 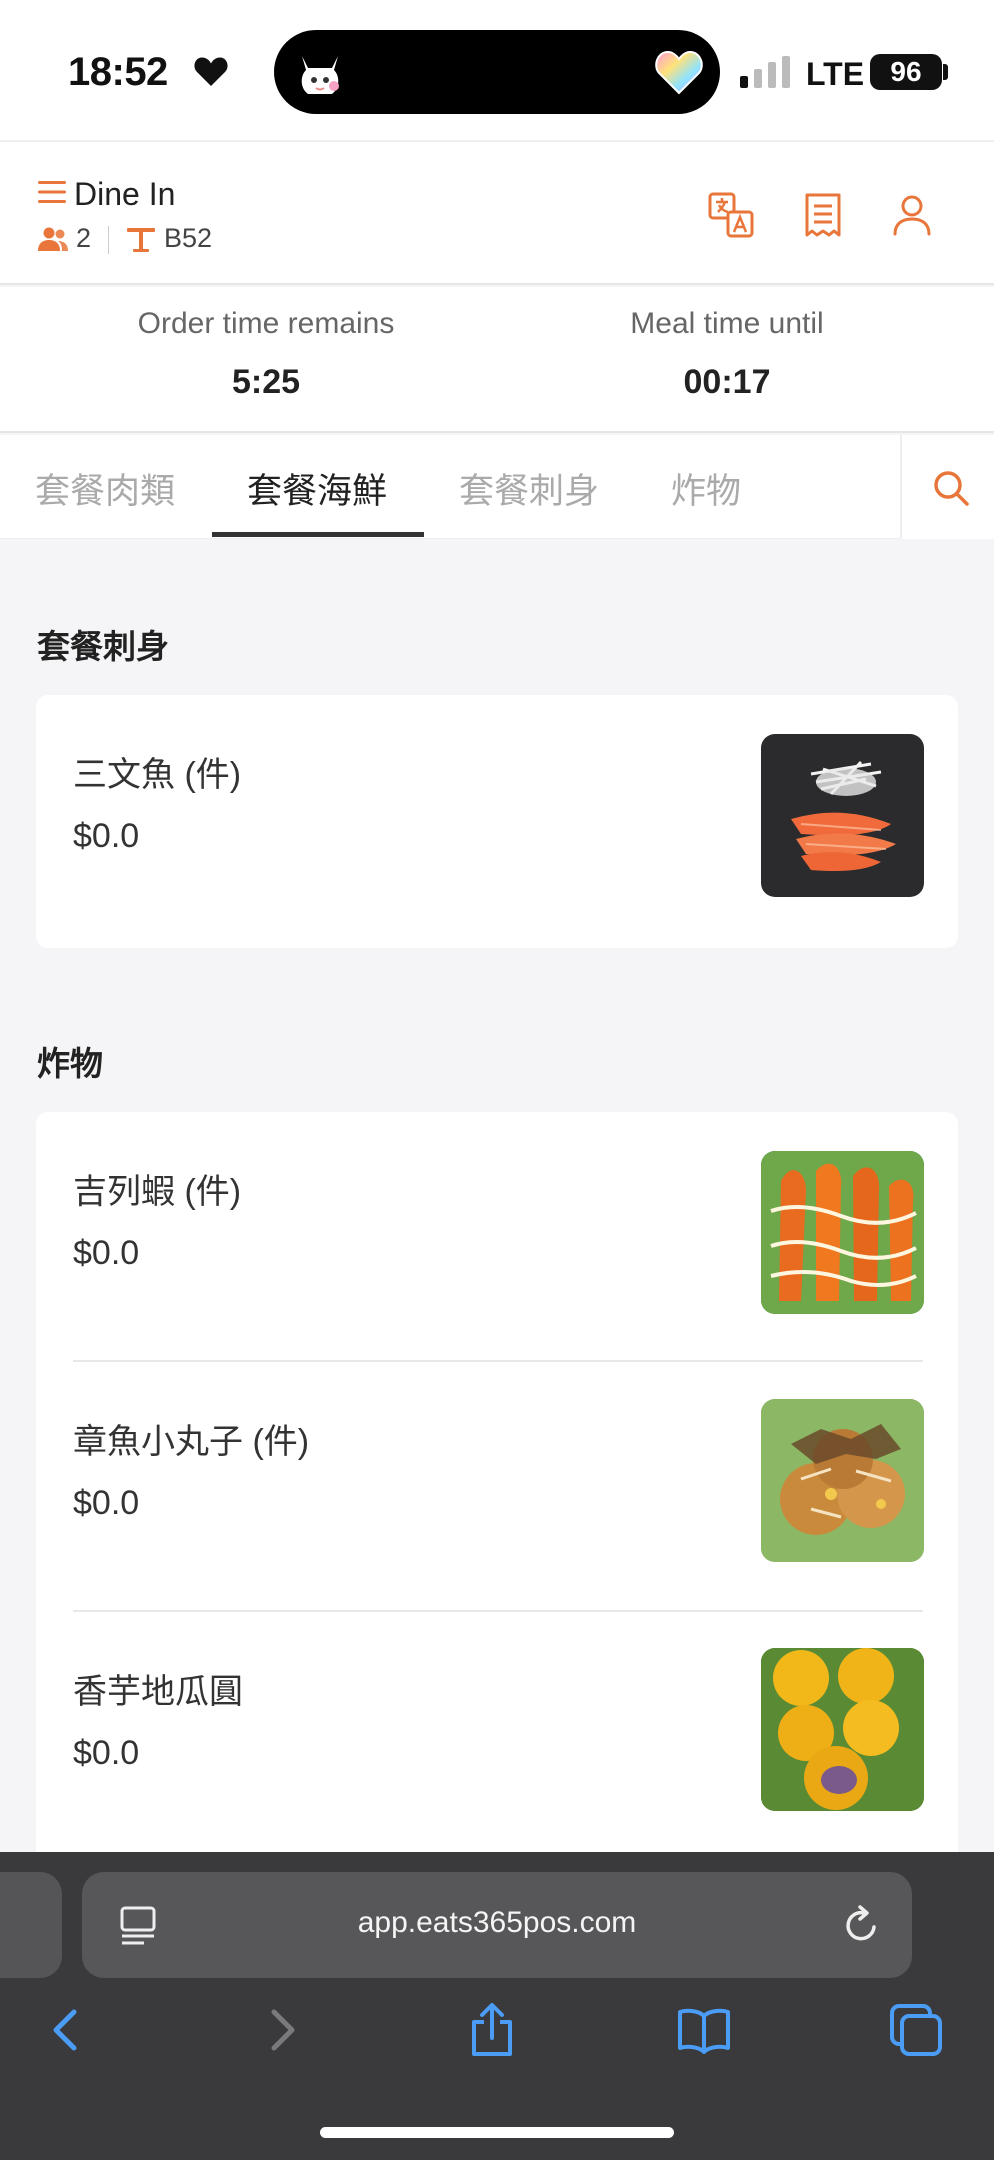 I want to click on dining-mode-label: Dine In, so click(x=124, y=194).